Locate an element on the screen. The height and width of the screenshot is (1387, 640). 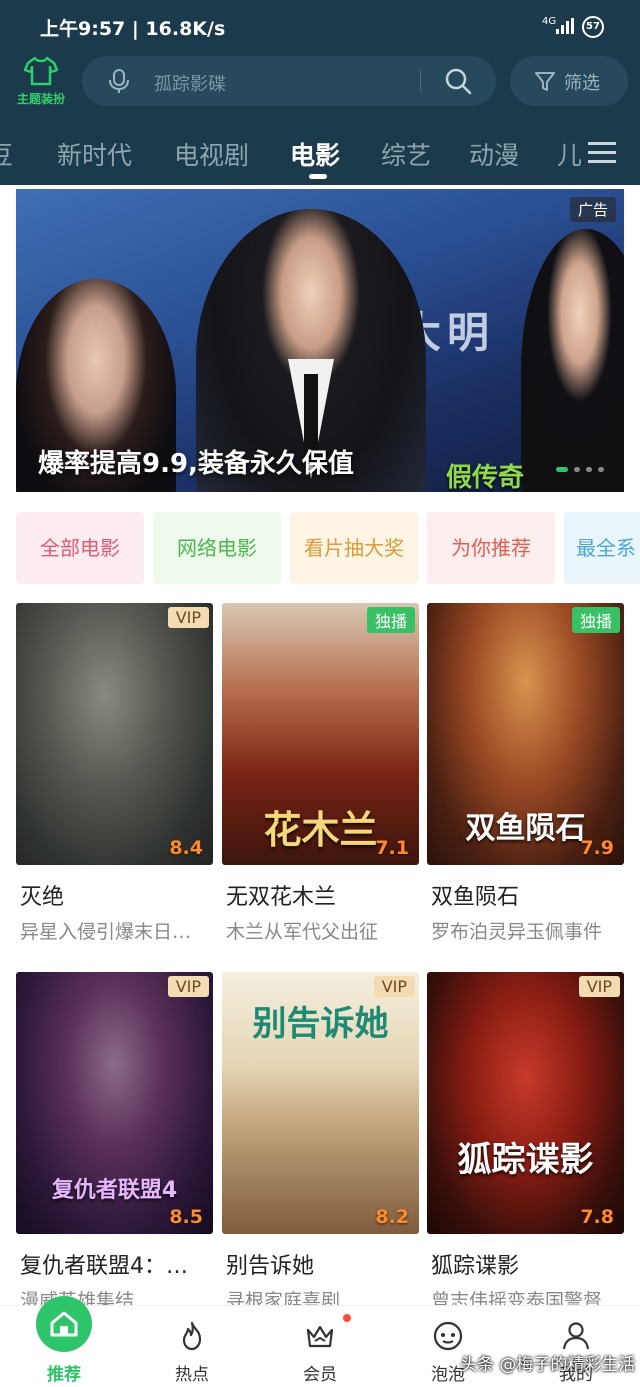
nav-vip: 会员 is located at coordinates (320, 1346).